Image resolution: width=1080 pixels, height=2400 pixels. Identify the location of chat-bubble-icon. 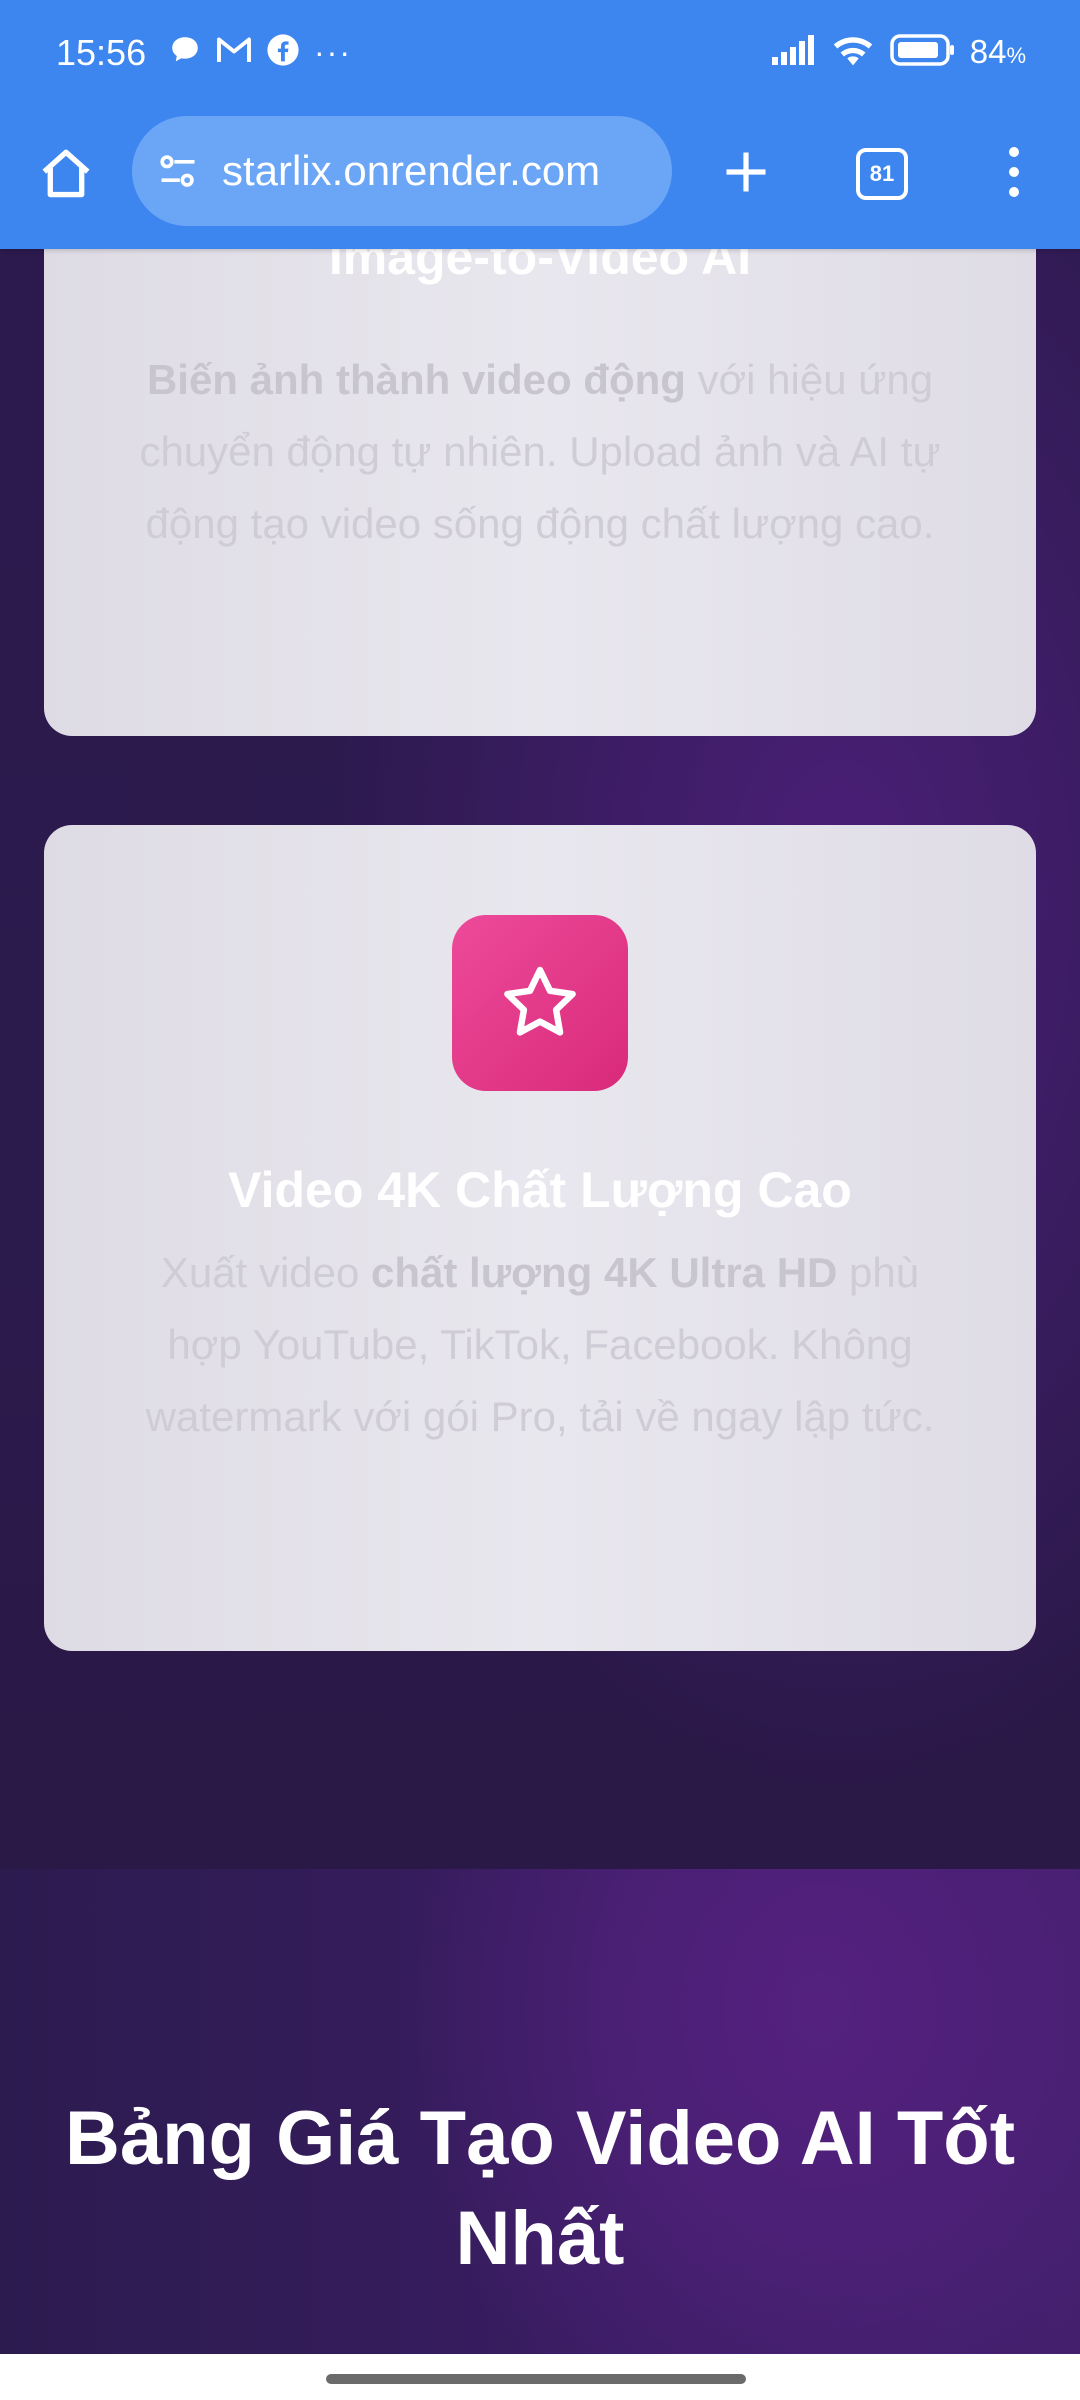
(185, 52).